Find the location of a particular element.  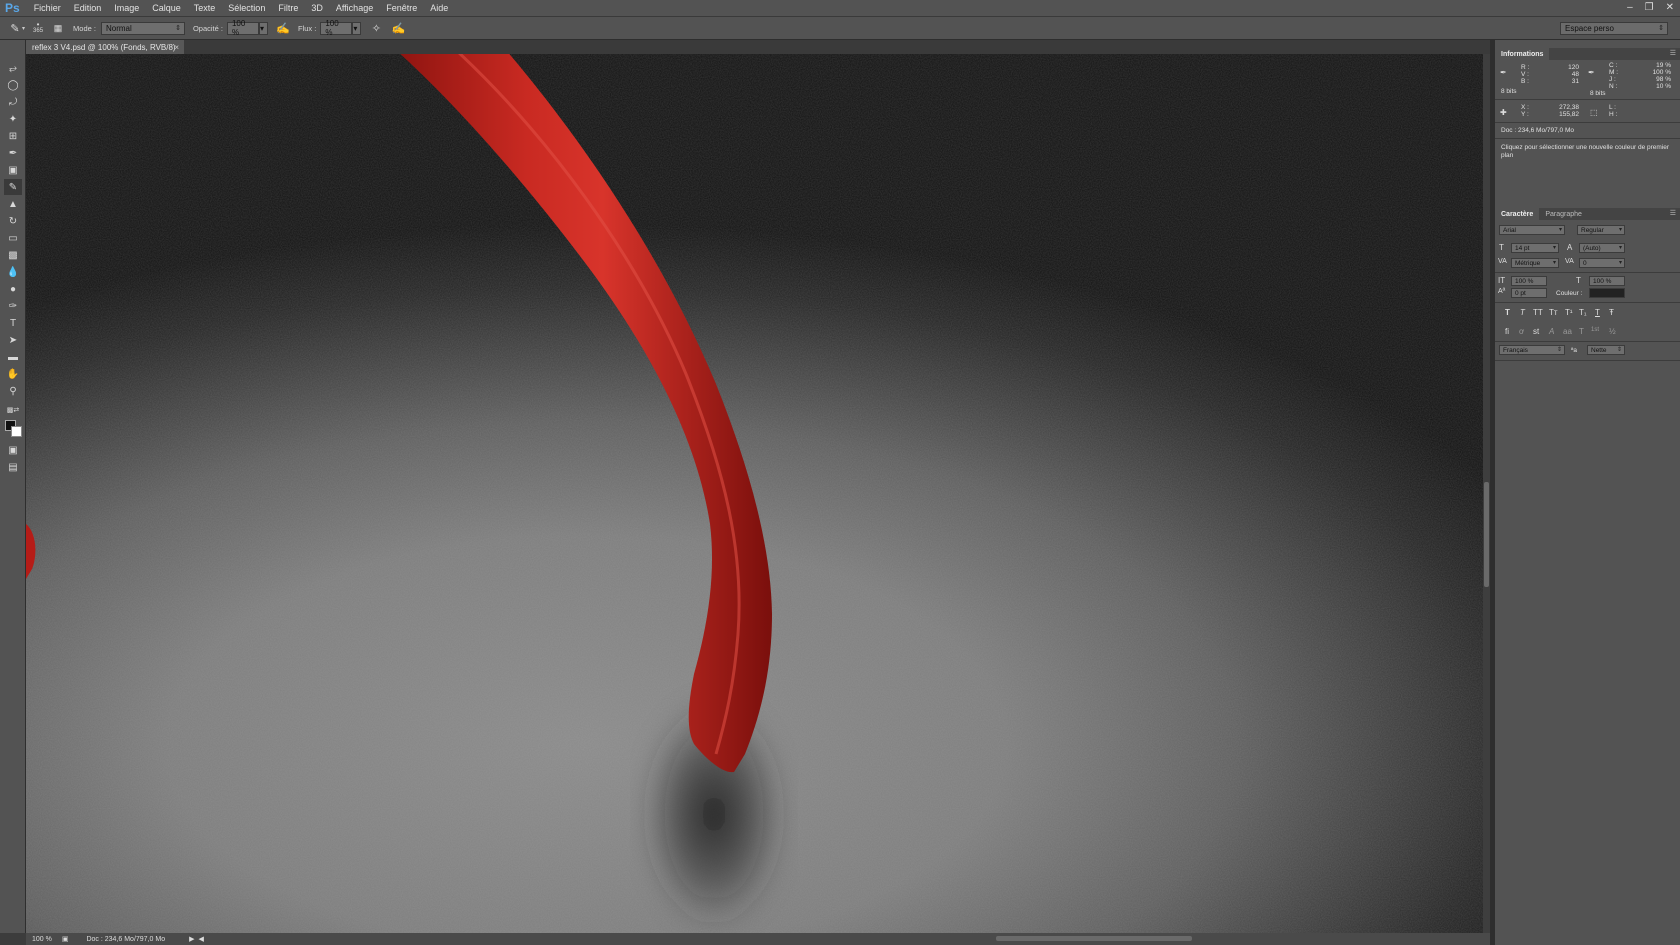

subscript-button: T₁ is located at coordinates (1583, 312).